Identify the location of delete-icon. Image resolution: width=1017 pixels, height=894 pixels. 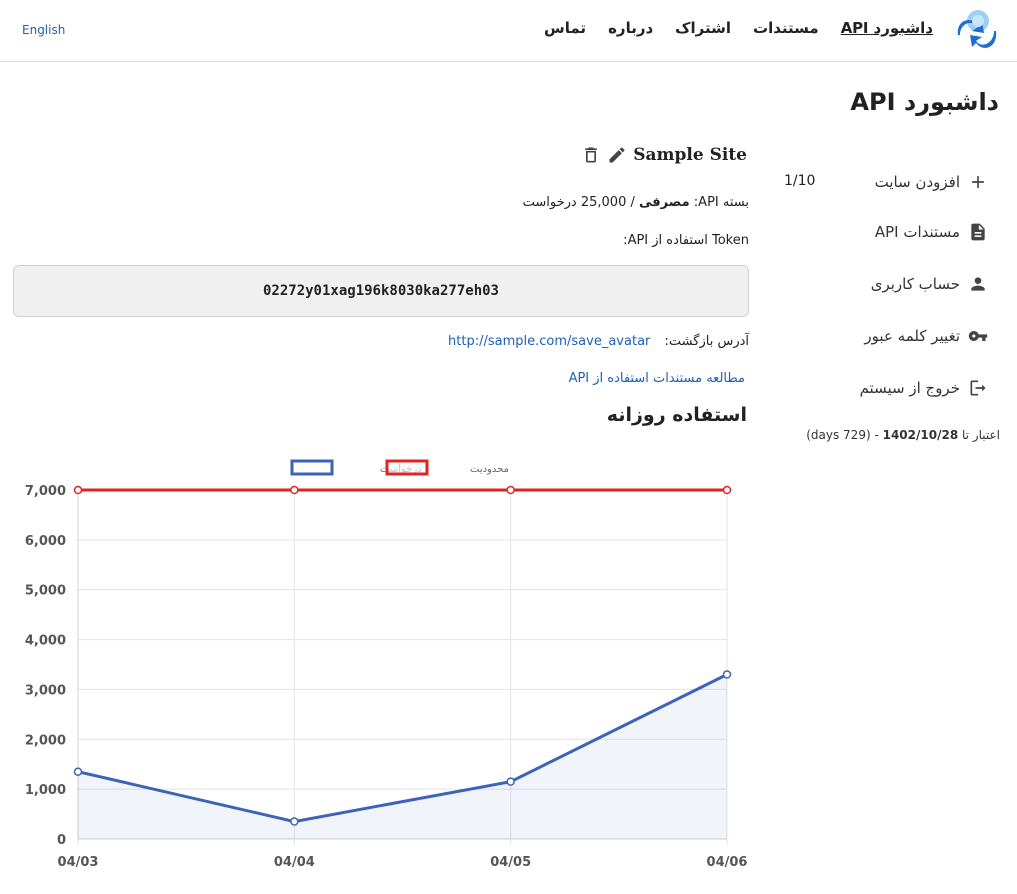
(591, 155).